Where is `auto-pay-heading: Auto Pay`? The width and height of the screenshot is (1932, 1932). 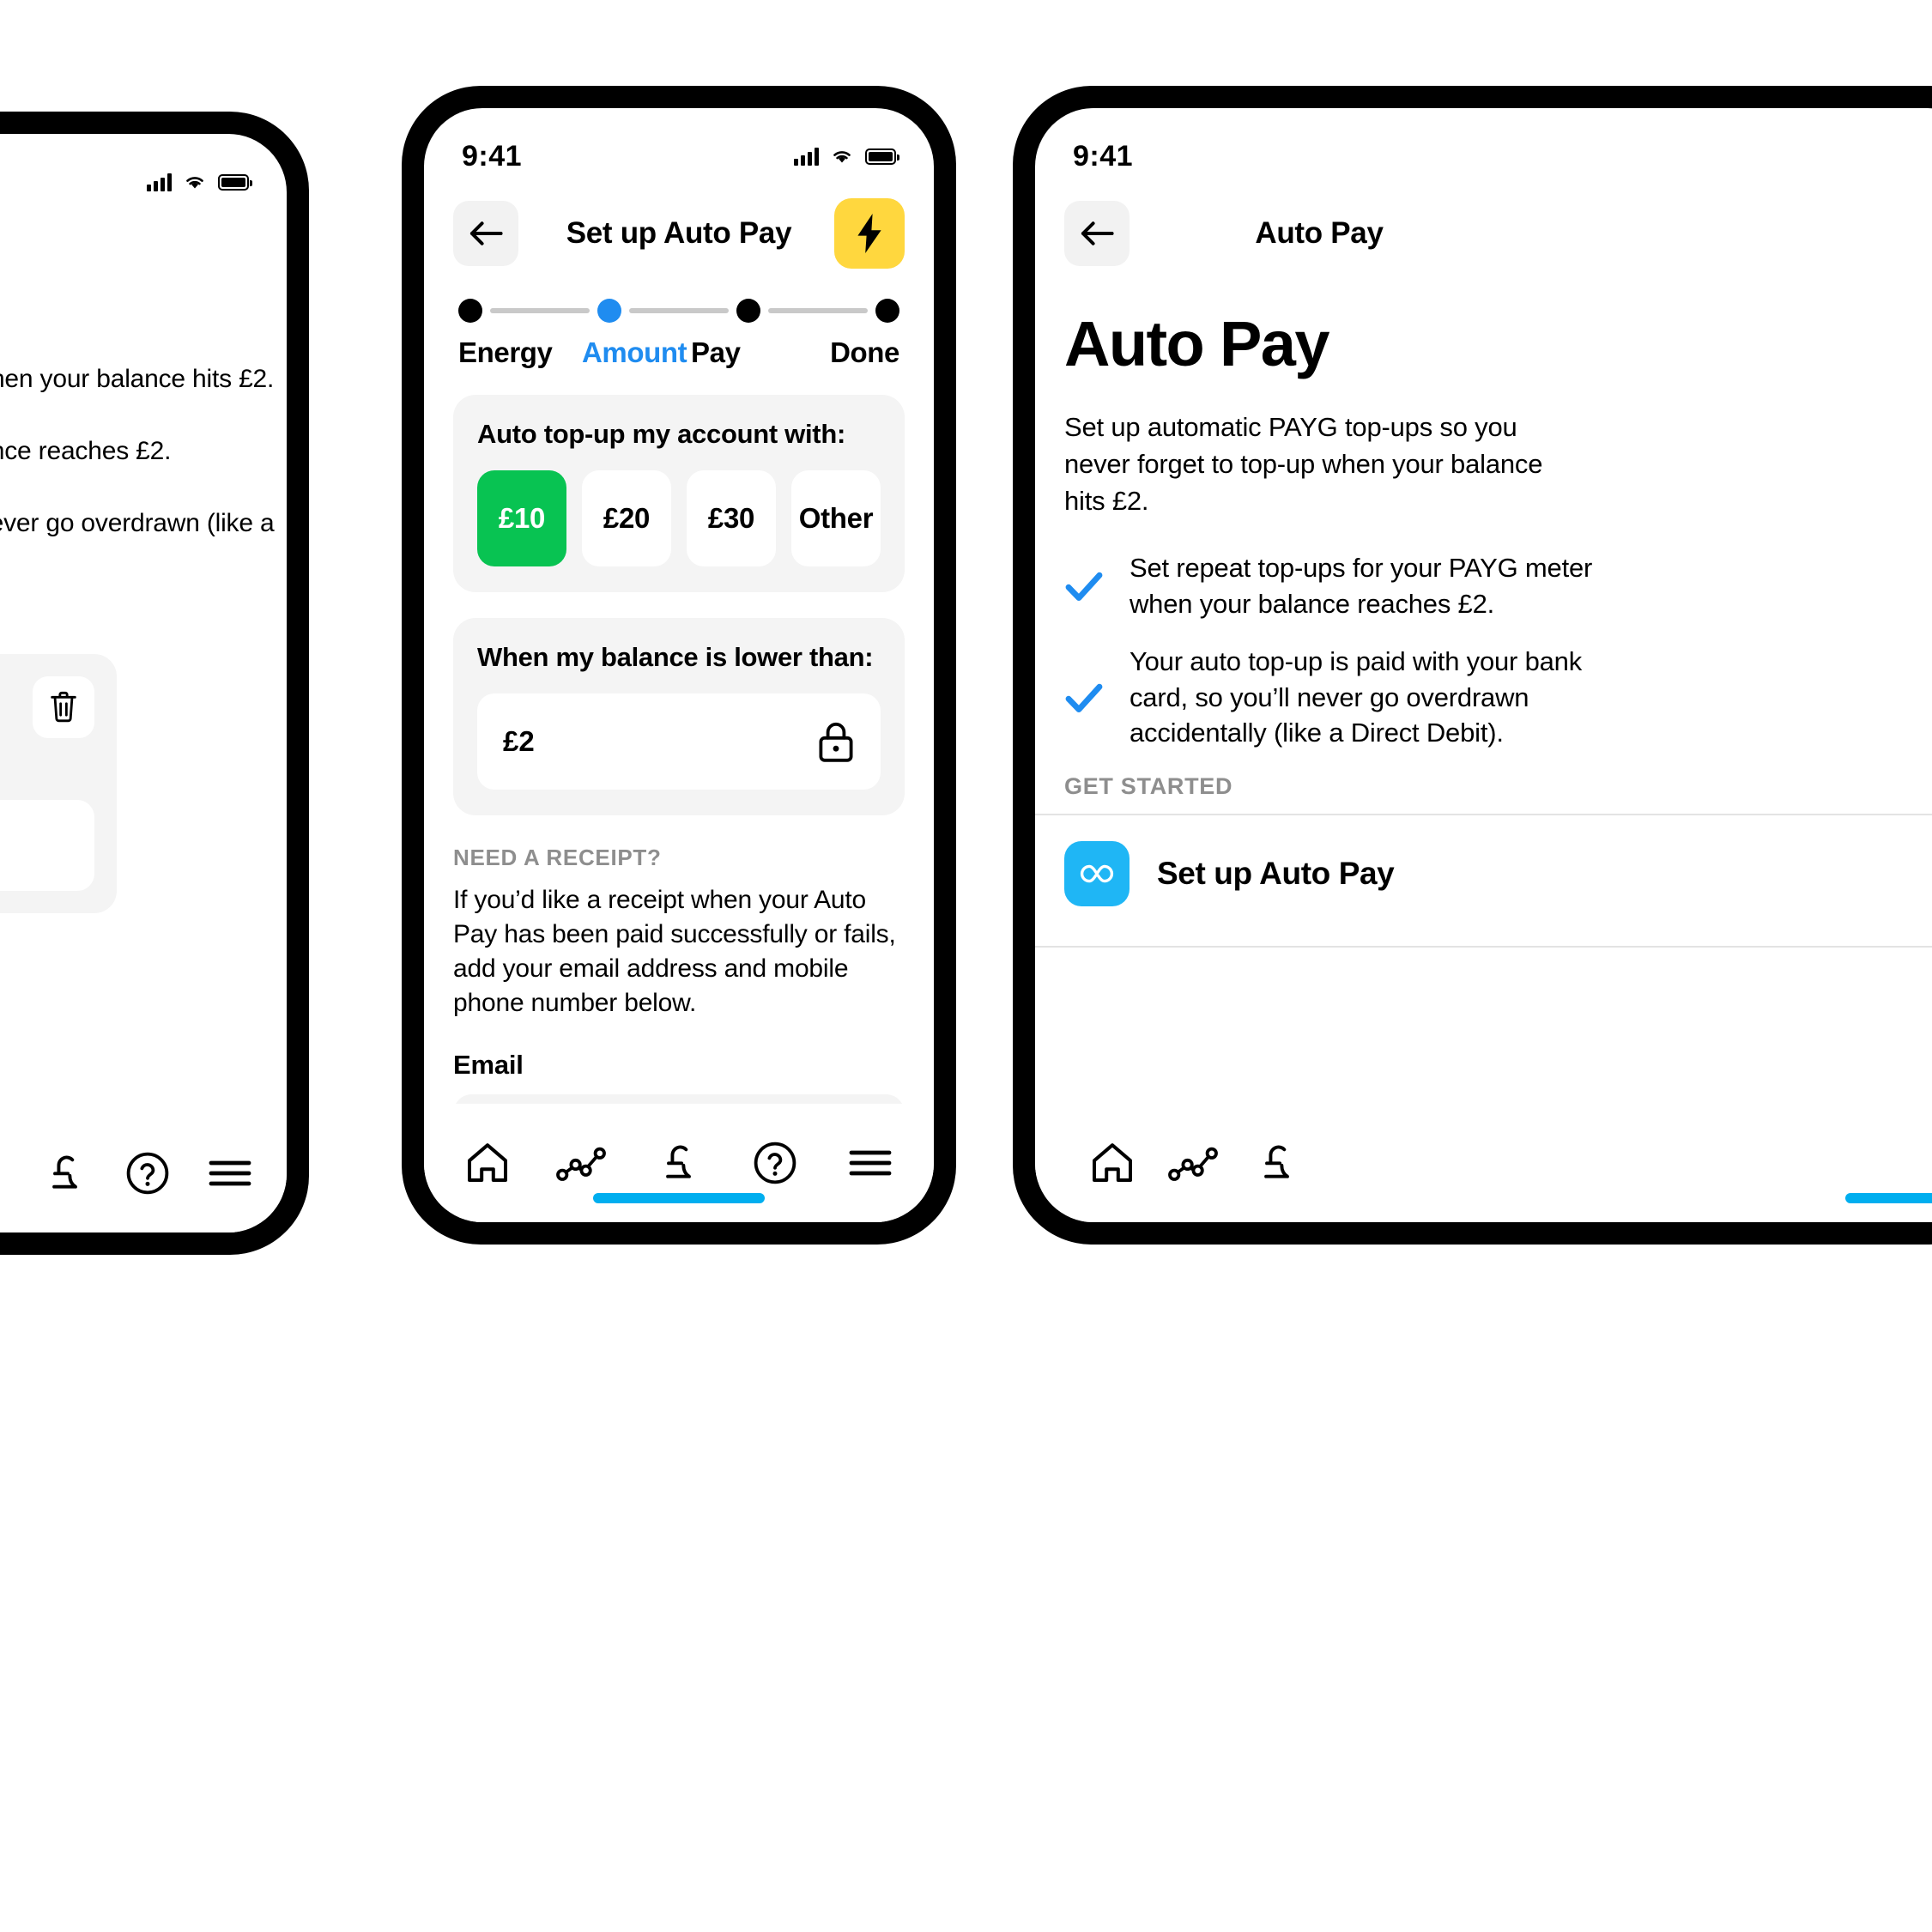 auto-pay-heading: Auto Pay is located at coordinates (1197, 343).